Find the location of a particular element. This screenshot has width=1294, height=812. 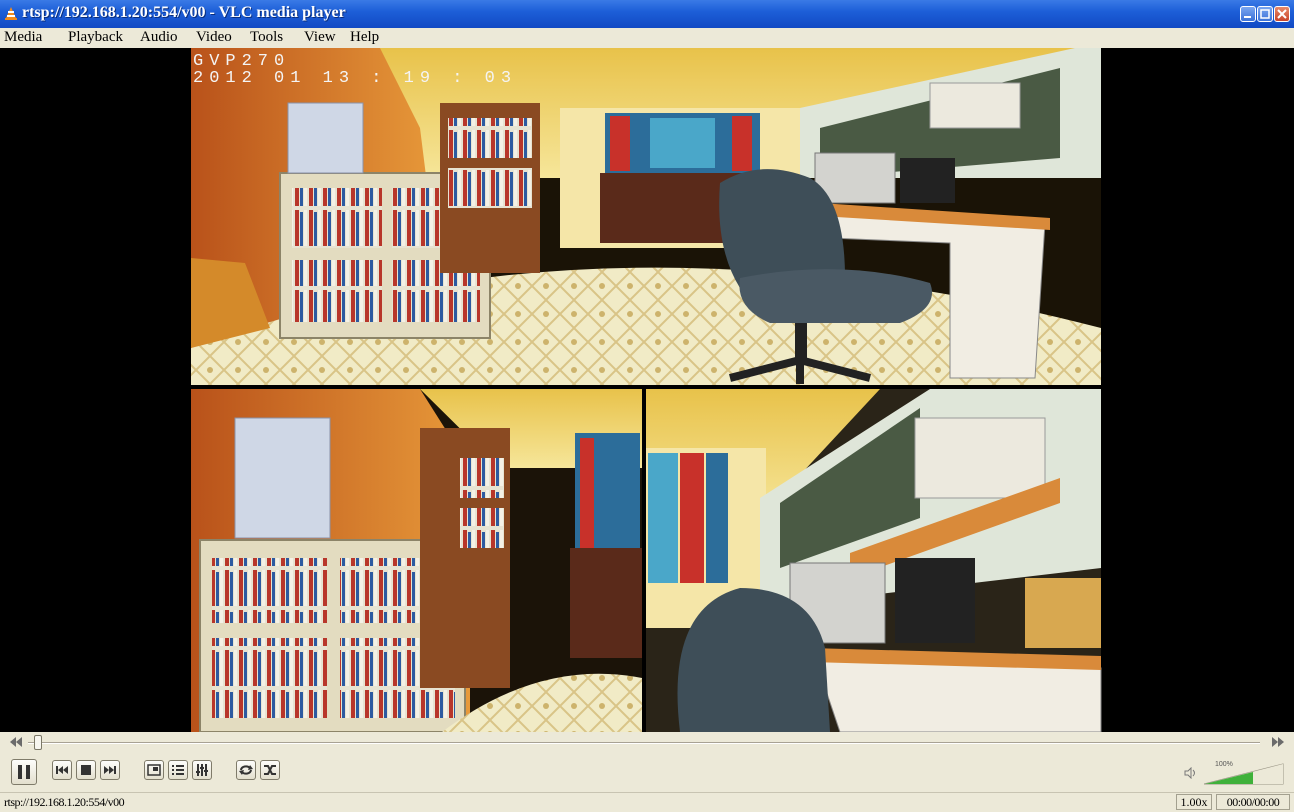

next-icon is located at coordinates (110, 770).